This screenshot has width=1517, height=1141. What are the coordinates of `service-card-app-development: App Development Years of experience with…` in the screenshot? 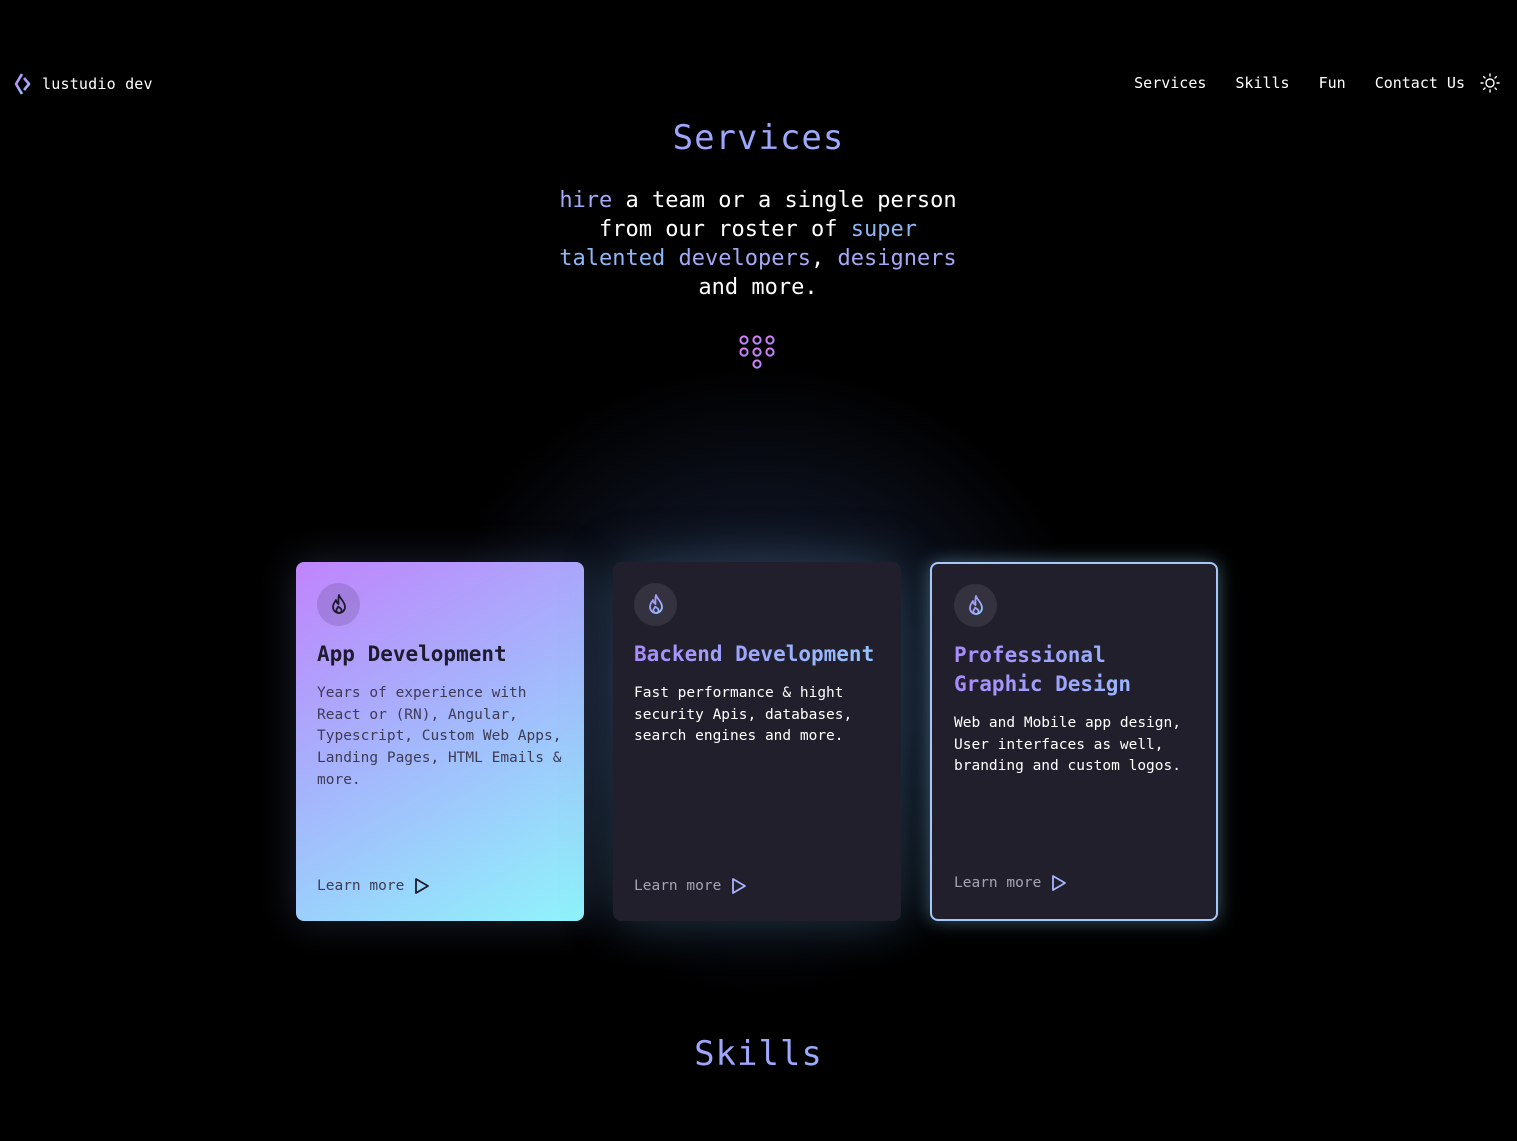 It's located at (440, 741).